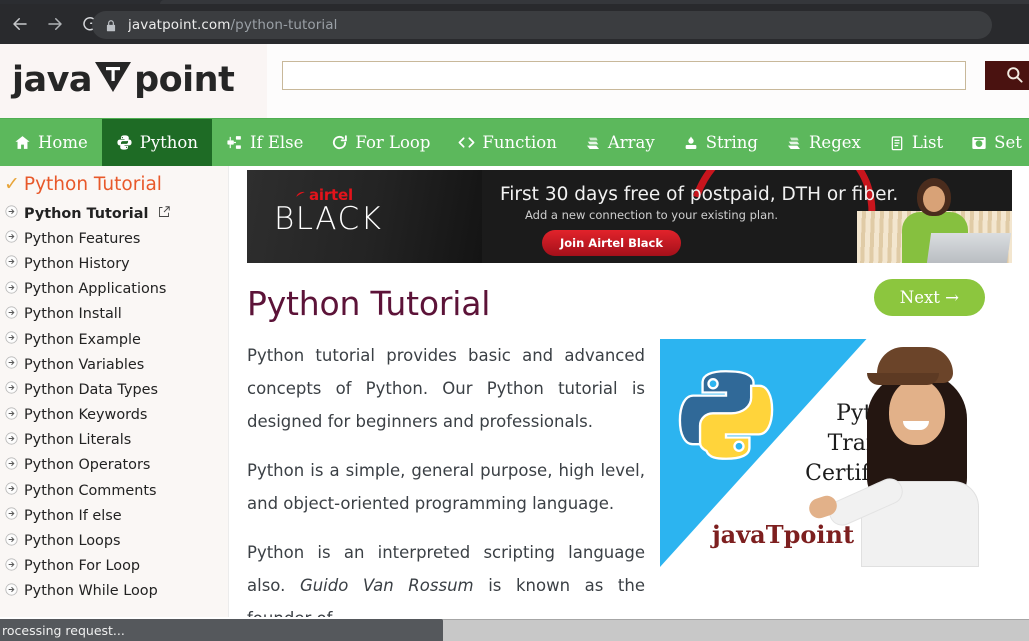 Image resolution: width=1029 pixels, height=641 pixels. What do you see at coordinates (84, 364) in the screenshot?
I see `sidebar-item-label: Python Variables` at bounding box center [84, 364].